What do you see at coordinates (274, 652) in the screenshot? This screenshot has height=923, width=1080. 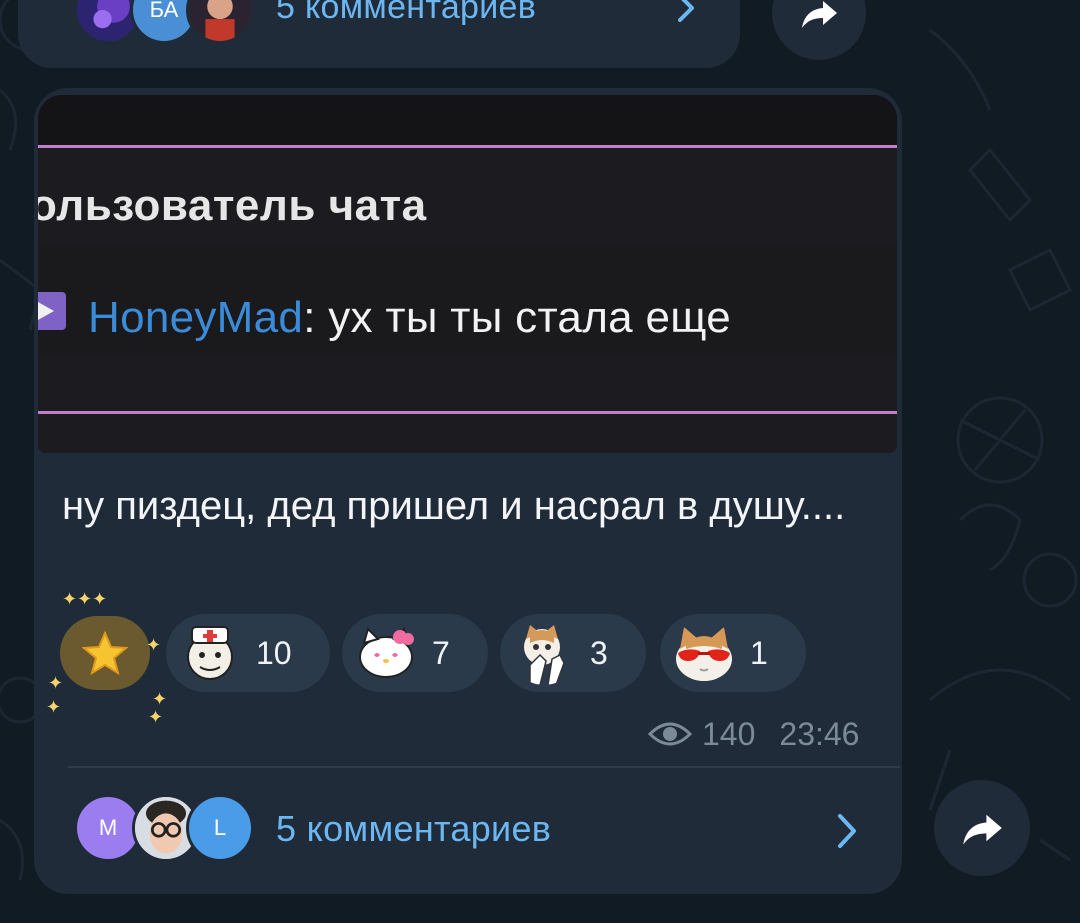 I see `reaction-count: 10` at bounding box center [274, 652].